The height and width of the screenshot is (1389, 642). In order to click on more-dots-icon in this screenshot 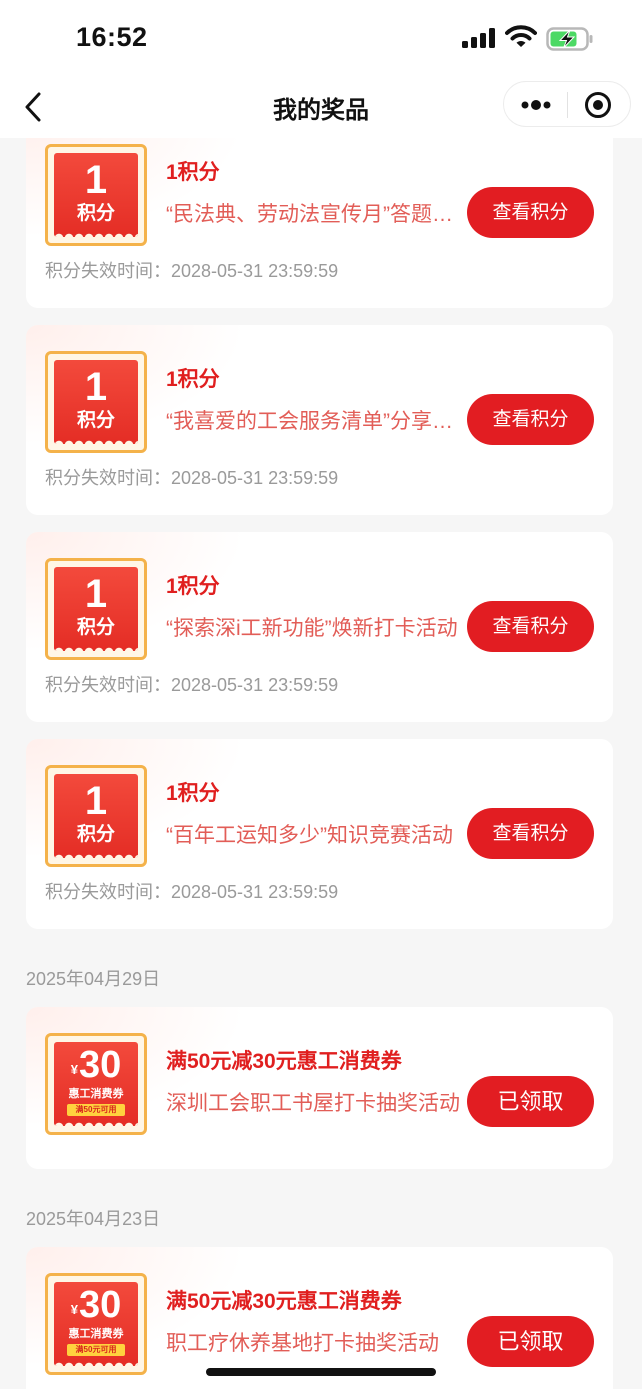, I will do `click(536, 105)`.